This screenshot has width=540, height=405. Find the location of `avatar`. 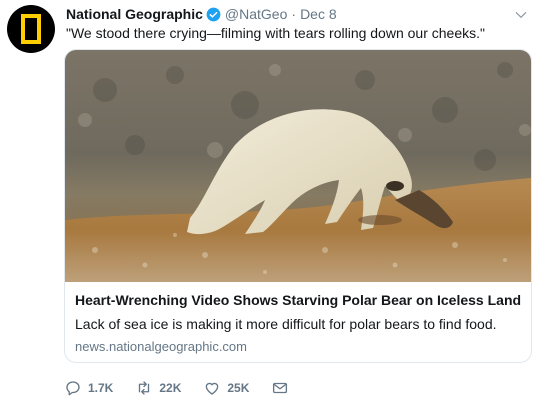

avatar is located at coordinates (31, 29).